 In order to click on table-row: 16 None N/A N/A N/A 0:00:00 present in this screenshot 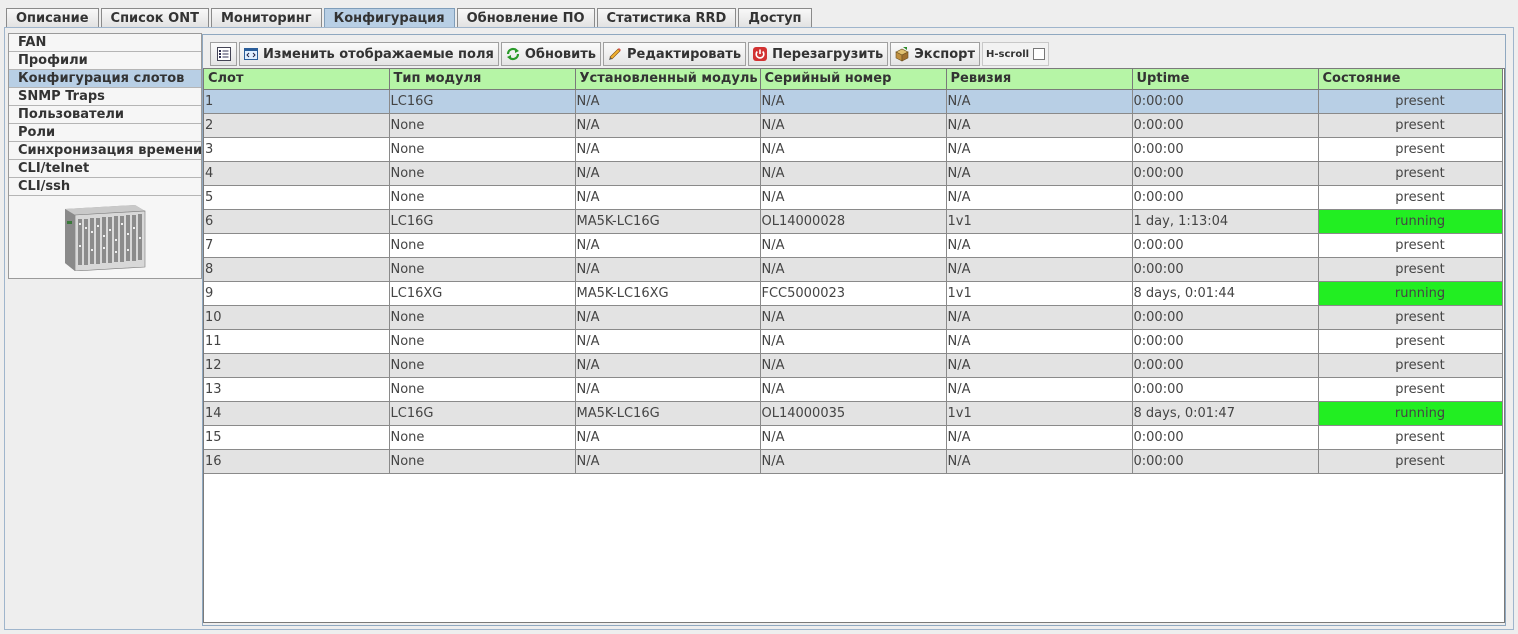, I will do `click(853, 461)`.